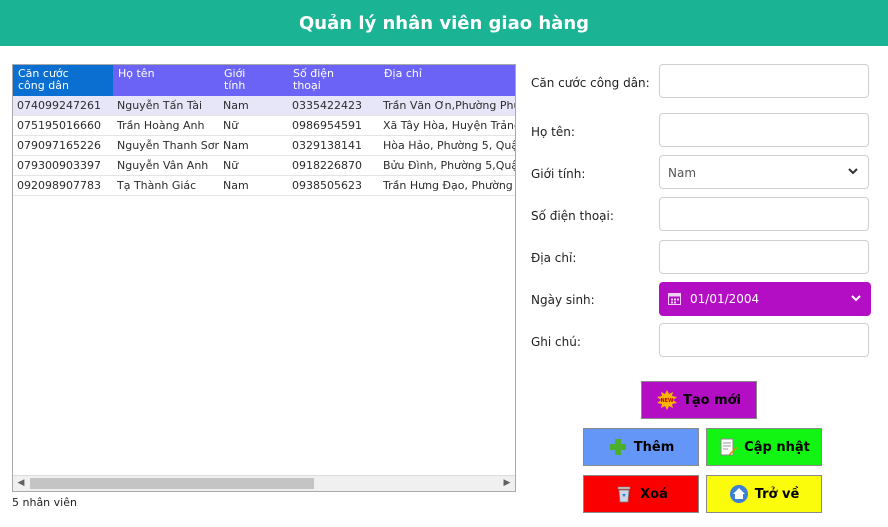 The image size is (888, 527). I want to click on column-header-name: Họ tên, so click(166, 80).